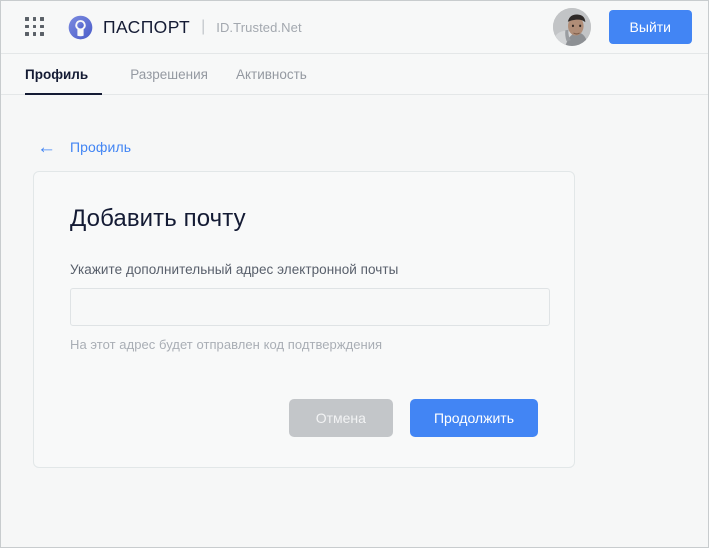 The image size is (709, 548). Describe the element at coordinates (354, 133) in the screenshot. I see `breadcrumb: ← Профиль` at that location.